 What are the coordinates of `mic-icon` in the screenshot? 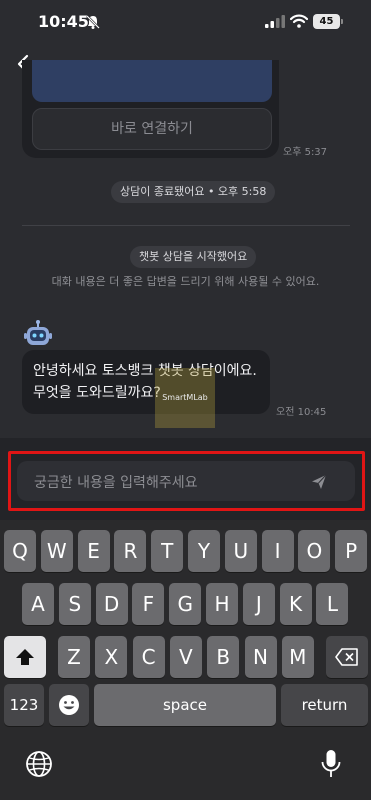 It's located at (331, 764).